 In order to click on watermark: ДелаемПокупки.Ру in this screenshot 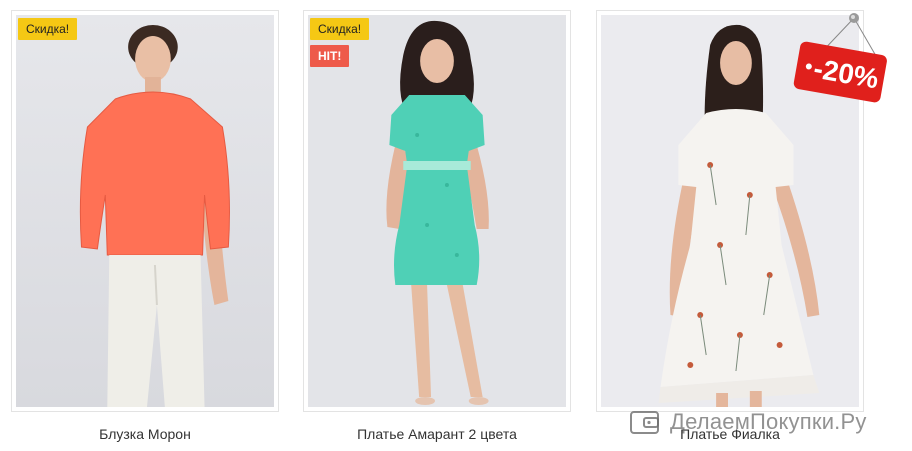, I will do `click(748, 422)`.